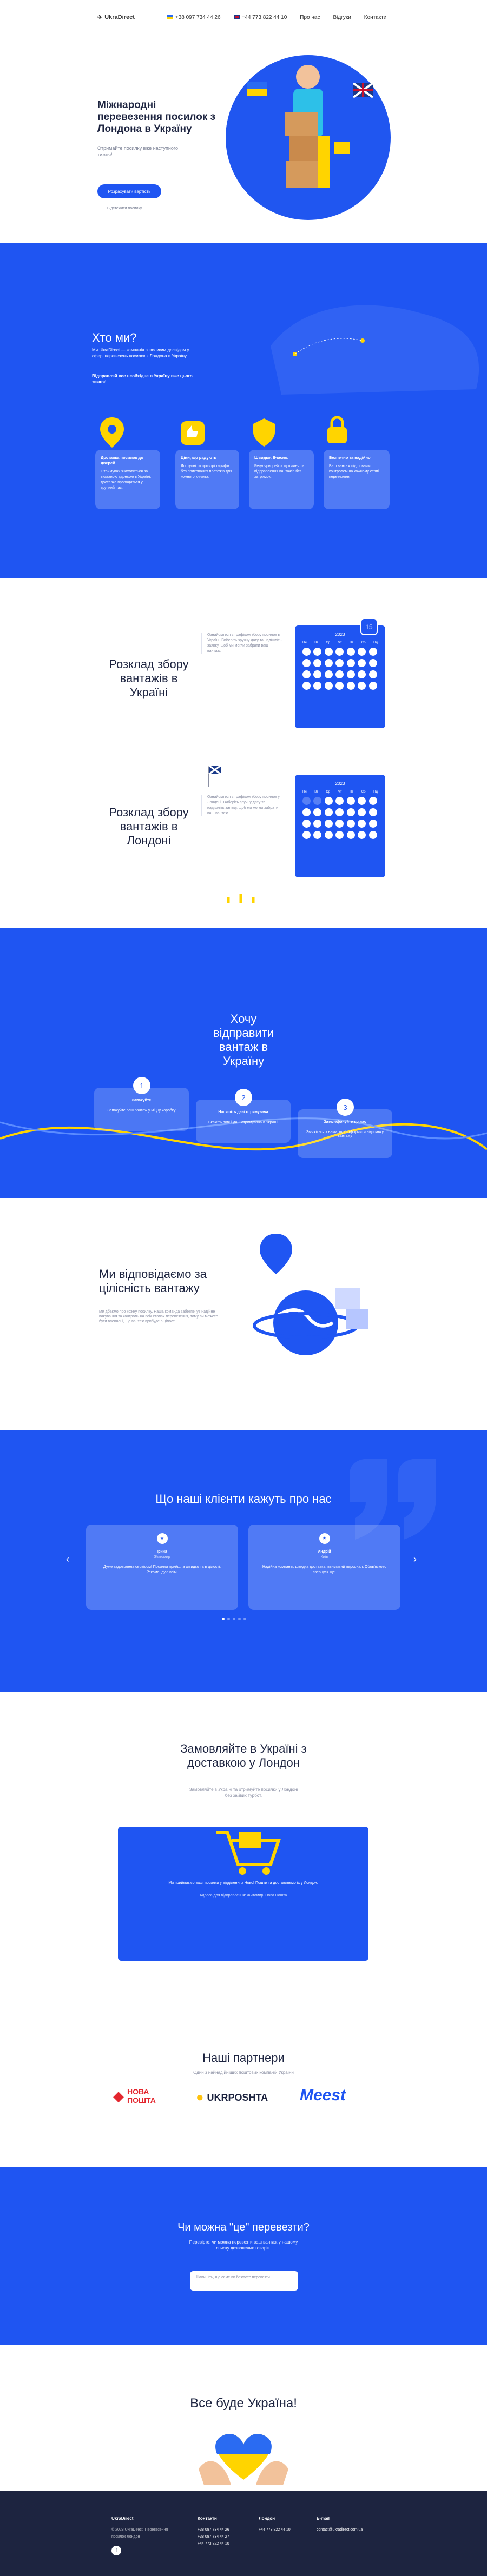  What do you see at coordinates (243, 2227) in the screenshot?
I see `prohibited-title: Чи можна "це" перевезти?` at bounding box center [243, 2227].